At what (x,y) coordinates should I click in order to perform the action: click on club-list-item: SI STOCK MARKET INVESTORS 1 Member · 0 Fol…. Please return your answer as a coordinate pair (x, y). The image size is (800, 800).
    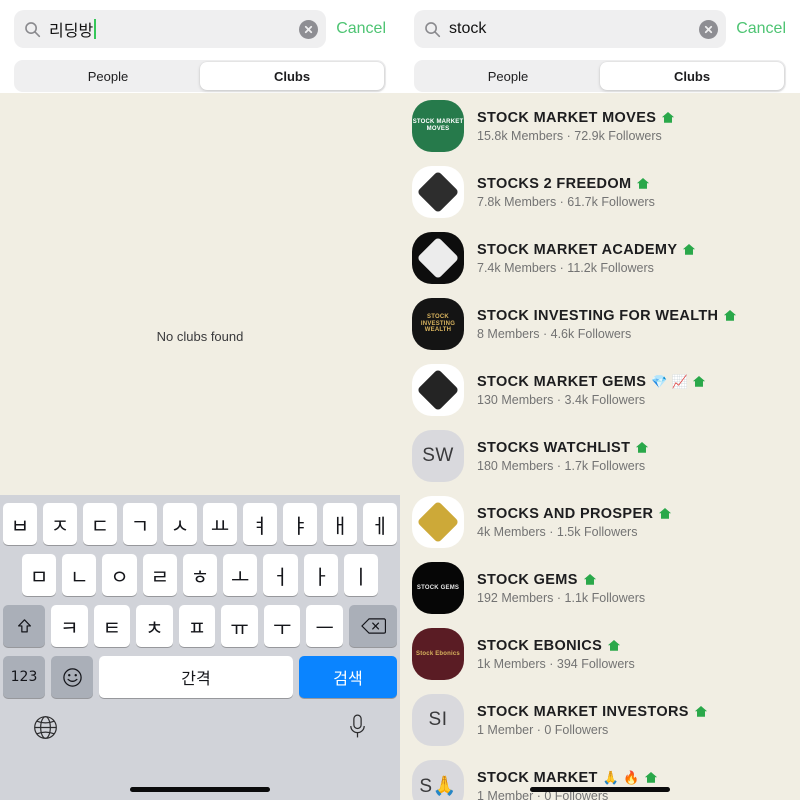
    Looking at the image, I should click on (600, 720).